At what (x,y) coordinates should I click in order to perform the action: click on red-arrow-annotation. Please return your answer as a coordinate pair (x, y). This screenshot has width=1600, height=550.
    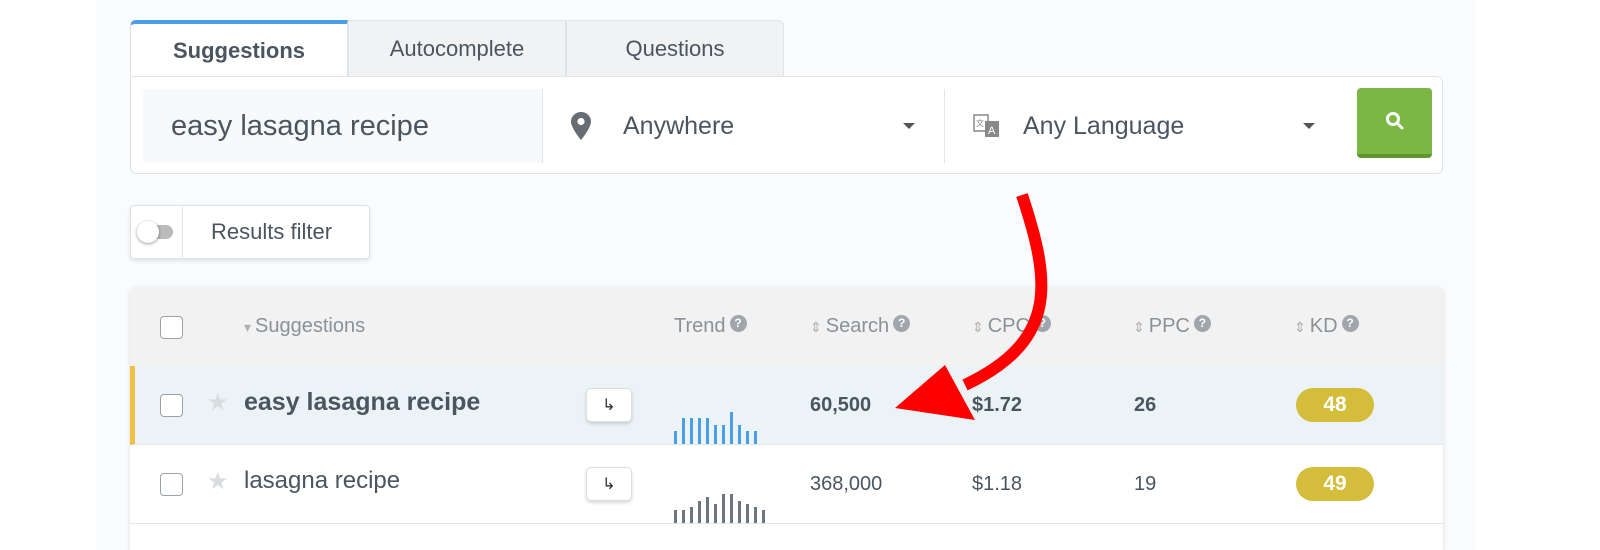
    Looking at the image, I should click on (971, 306).